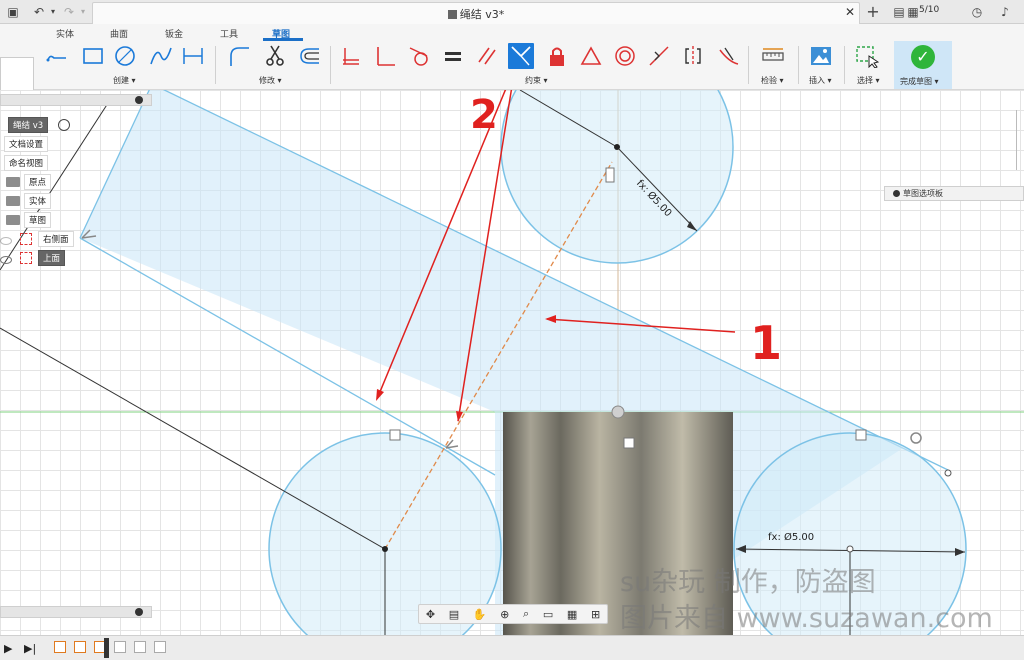 This screenshot has height=660, width=1024. Describe the element at coordinates (106, 648) in the screenshot. I see `timeline-marker-icon` at that location.